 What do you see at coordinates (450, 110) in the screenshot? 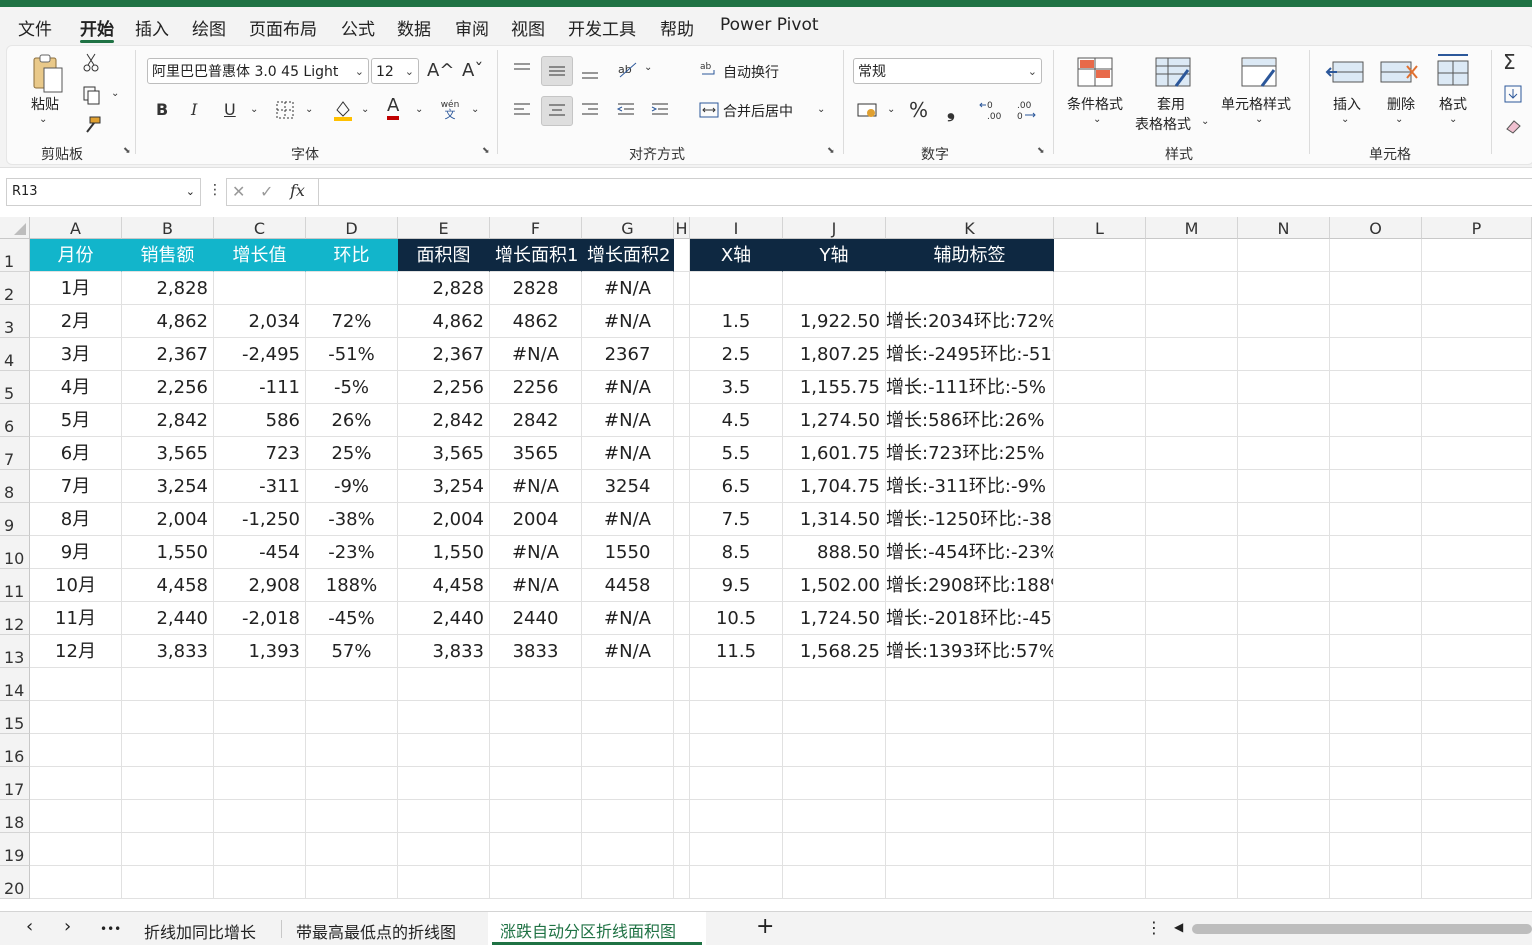
I see `phonetic-icon: wén 文` at bounding box center [450, 110].